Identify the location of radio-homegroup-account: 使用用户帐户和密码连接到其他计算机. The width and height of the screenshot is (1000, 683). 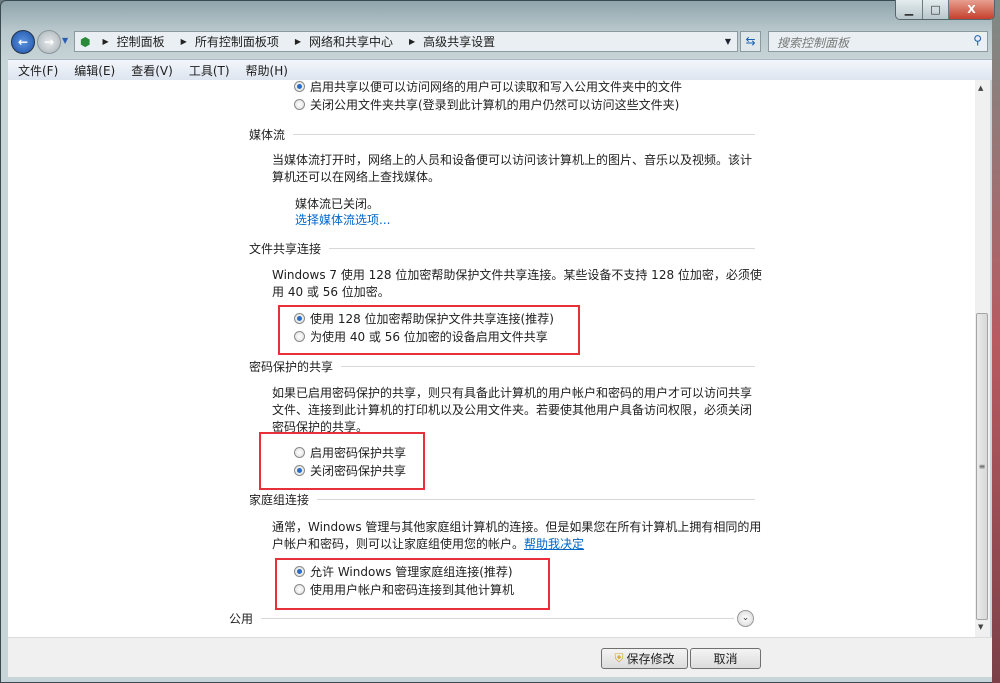
(404, 589).